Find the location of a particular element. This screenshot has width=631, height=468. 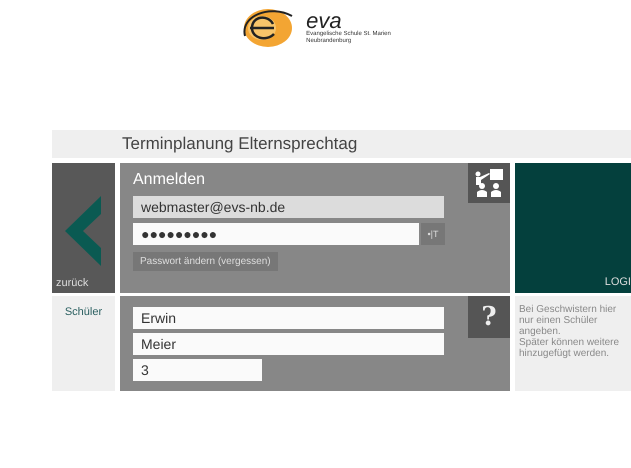

password-field: ●●●●●●●●● is located at coordinates (276, 234).